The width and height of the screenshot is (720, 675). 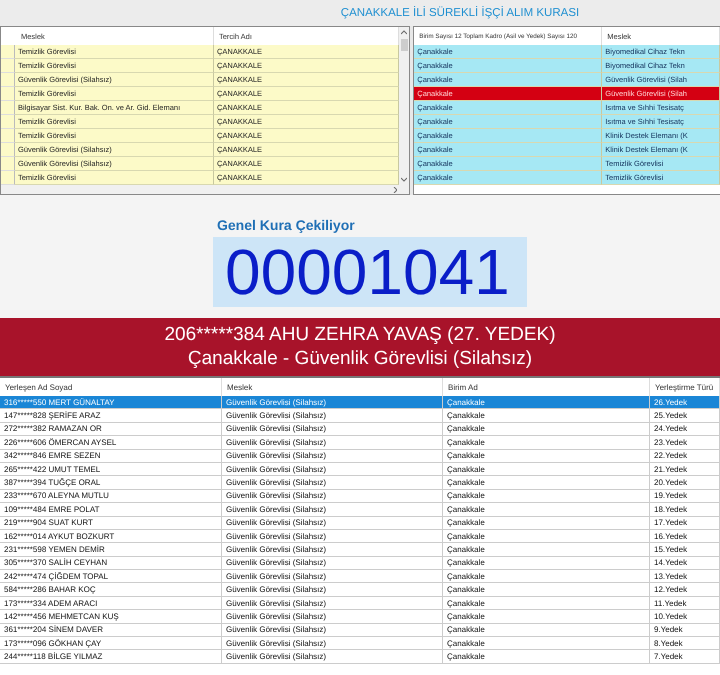 I want to click on table-cell: 19.Yedek, so click(x=685, y=497).